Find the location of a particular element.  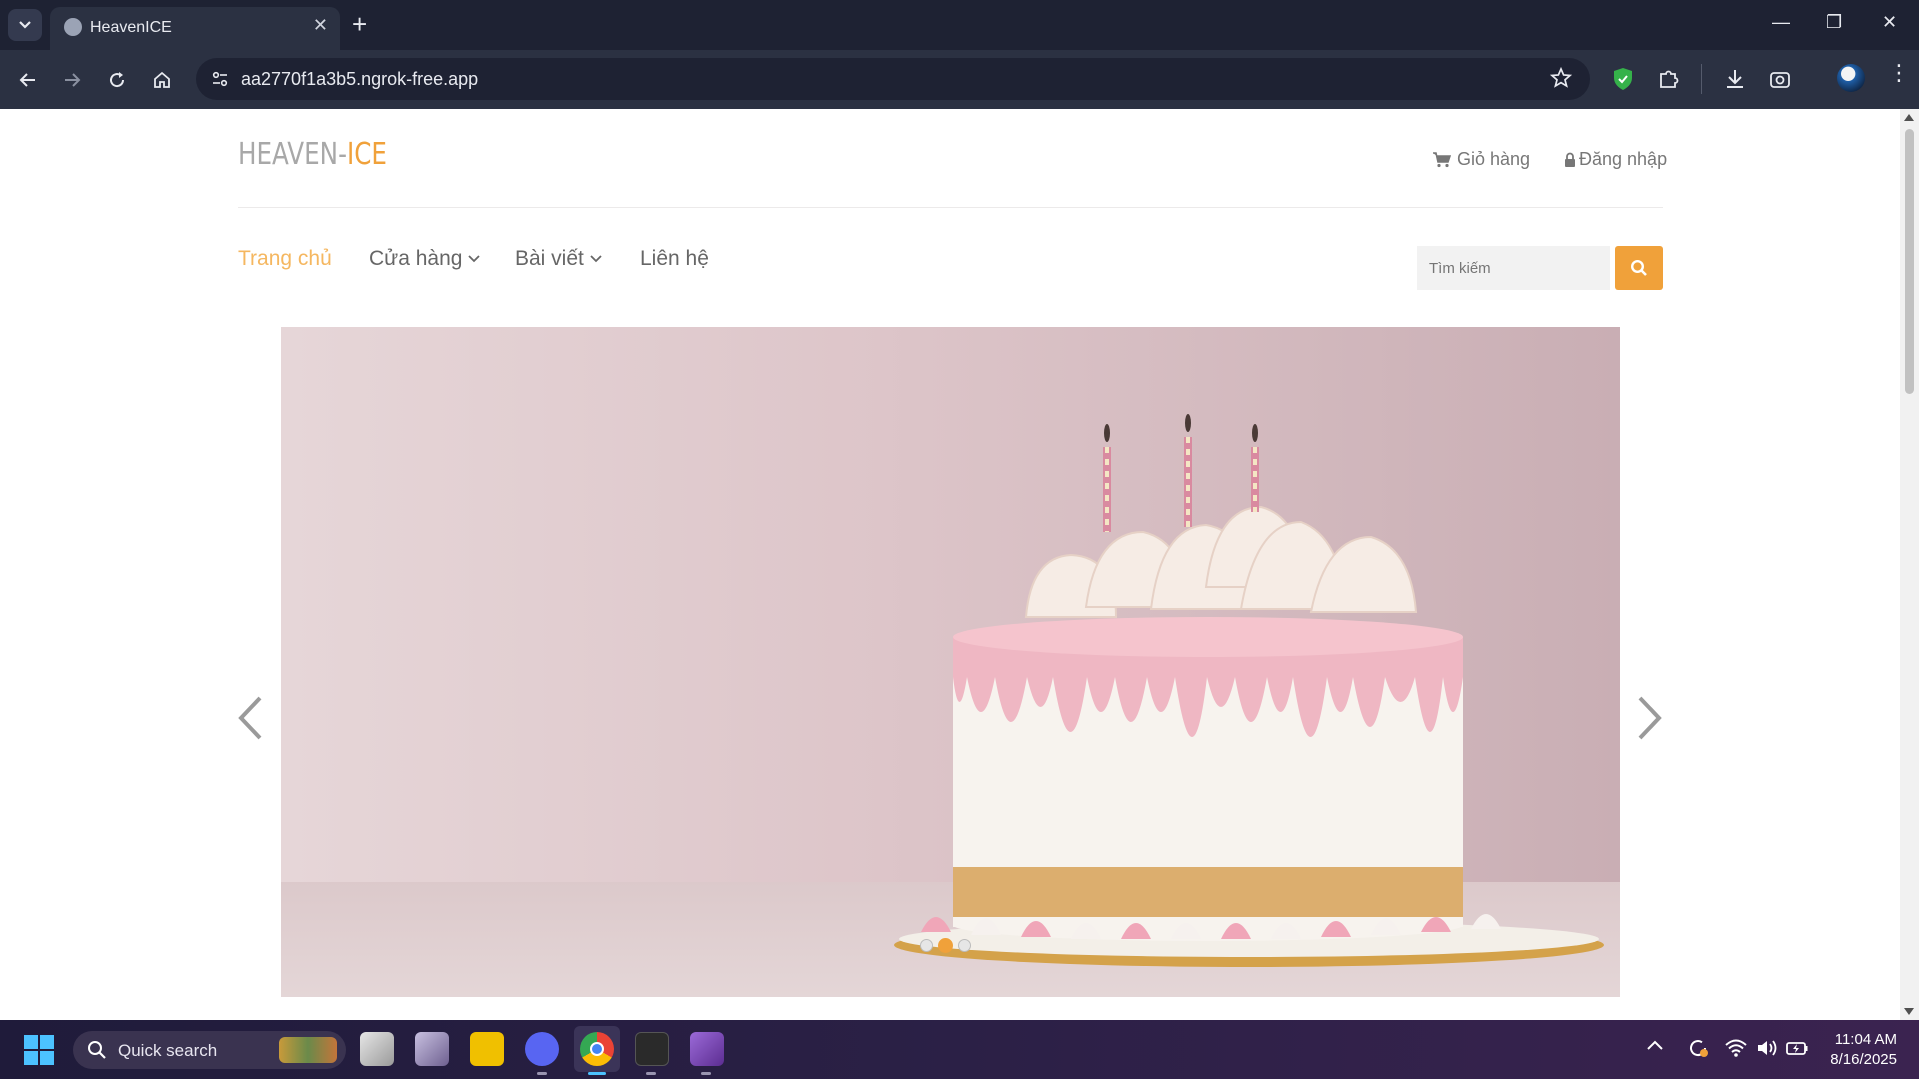

logo-text-part2: ICE is located at coordinates (366, 154).